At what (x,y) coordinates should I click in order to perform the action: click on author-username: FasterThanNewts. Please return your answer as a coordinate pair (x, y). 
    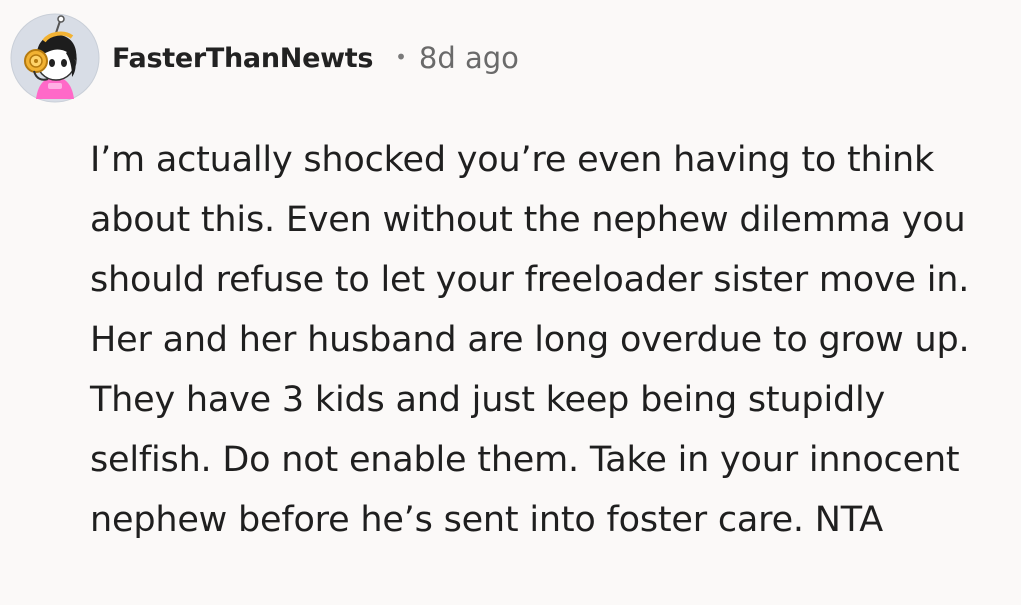
    Looking at the image, I should click on (242, 58).